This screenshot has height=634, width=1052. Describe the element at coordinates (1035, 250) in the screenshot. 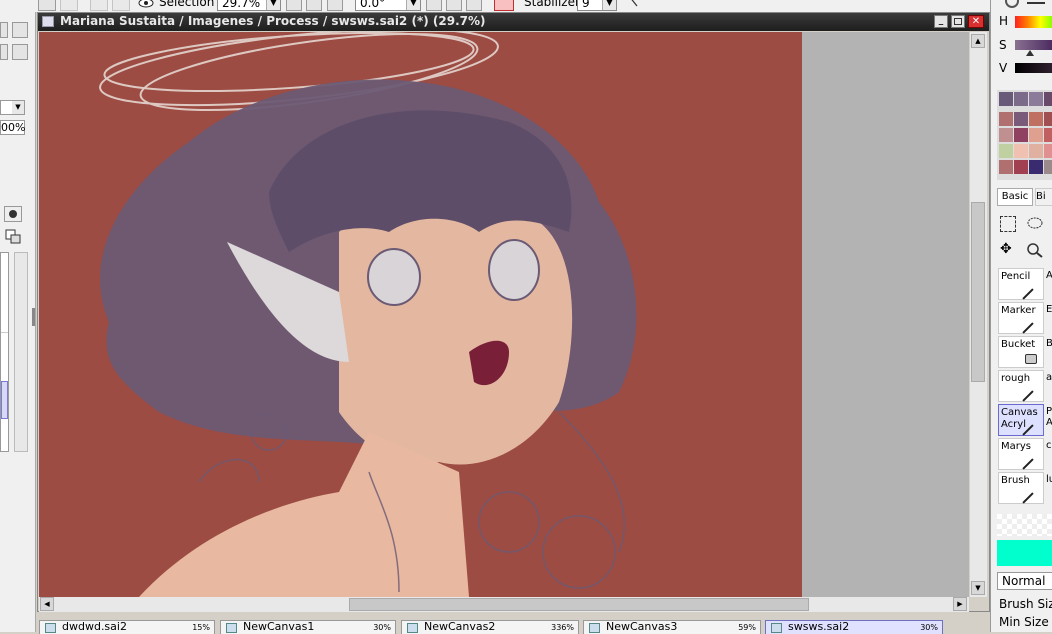

I see `zoom-icon` at that location.